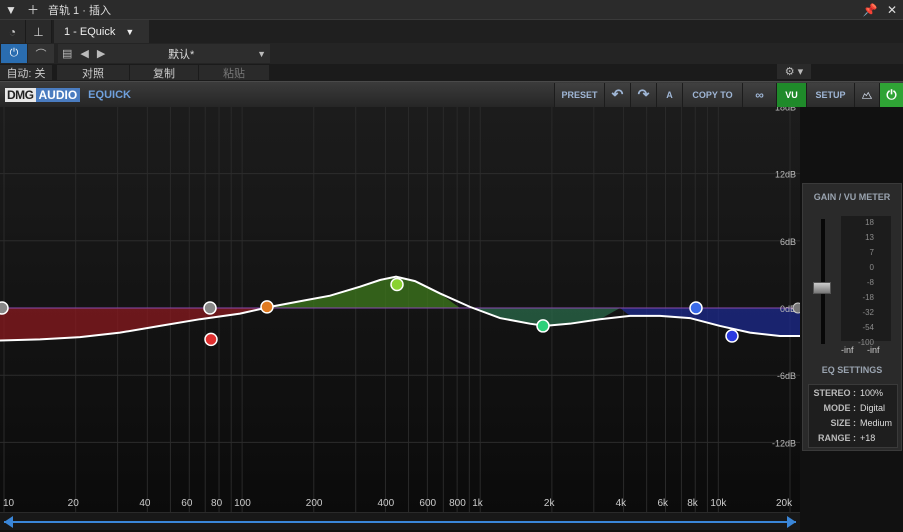  Describe the element at coordinates (784, 443) in the screenshot. I see `db-label: -12dB` at that location.